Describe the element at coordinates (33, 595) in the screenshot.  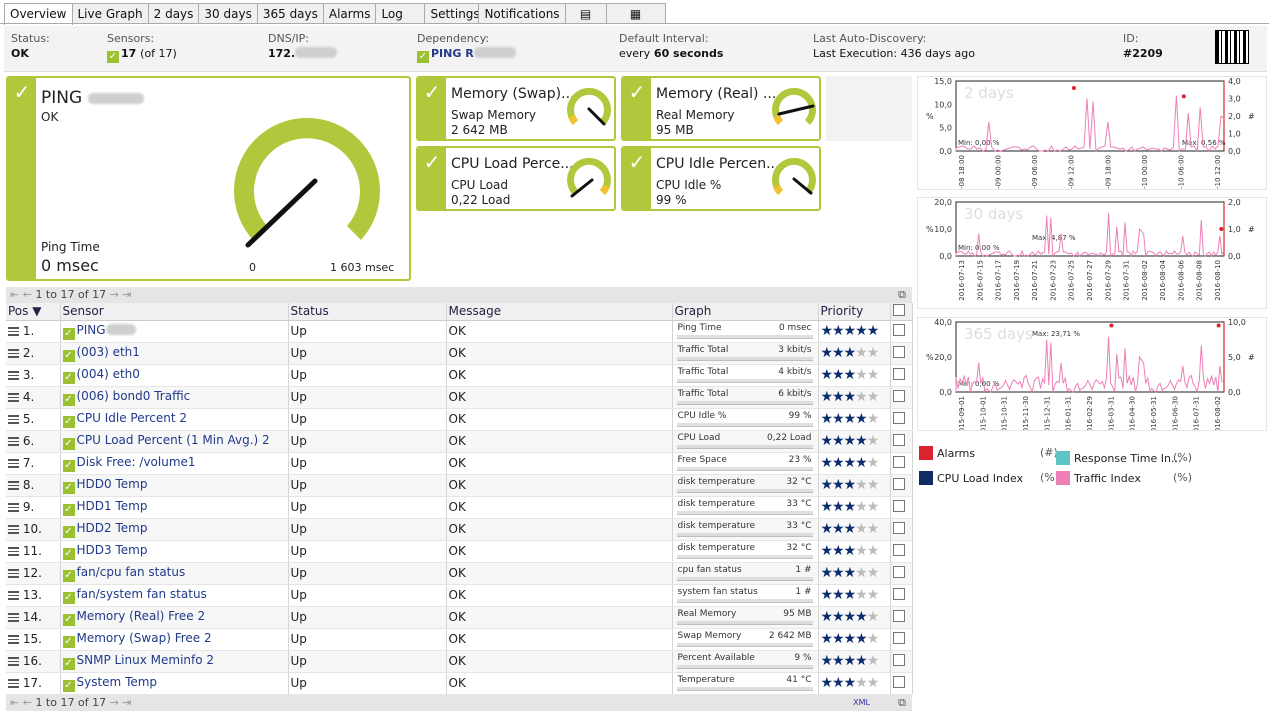
I see `pos-cell: 13.` at that location.